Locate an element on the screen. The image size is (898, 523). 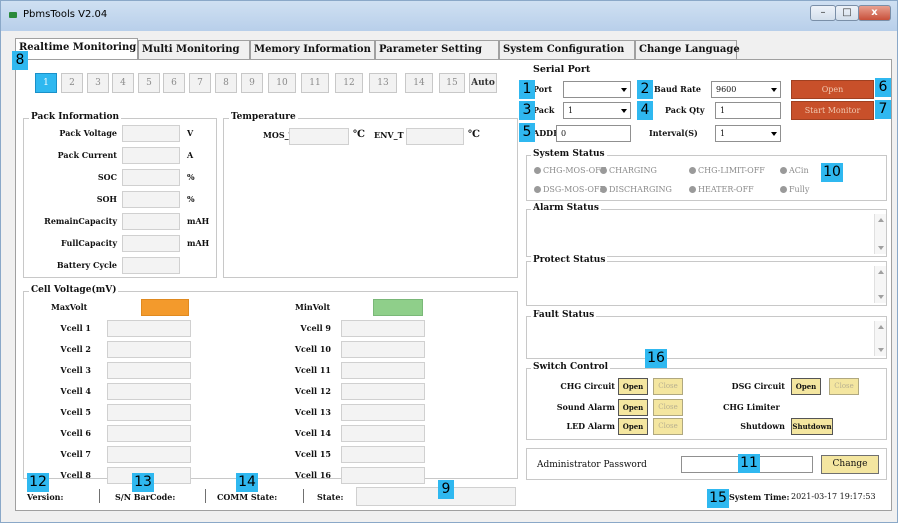
start-monitor-button: Start Monitor is located at coordinates (832, 110).